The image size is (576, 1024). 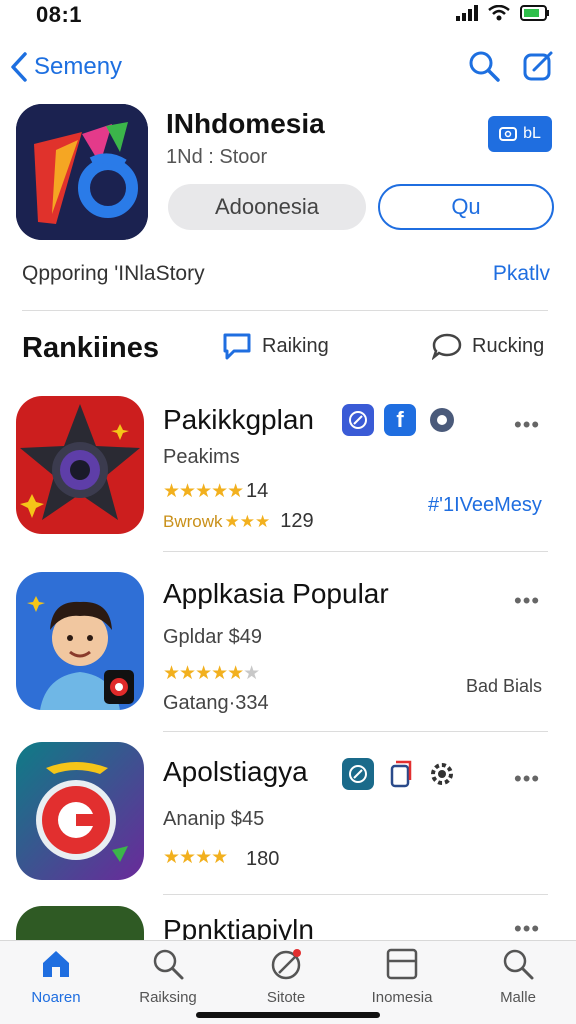 I want to click on tab-inomesia-label: Inomesia, so click(x=402, y=997).